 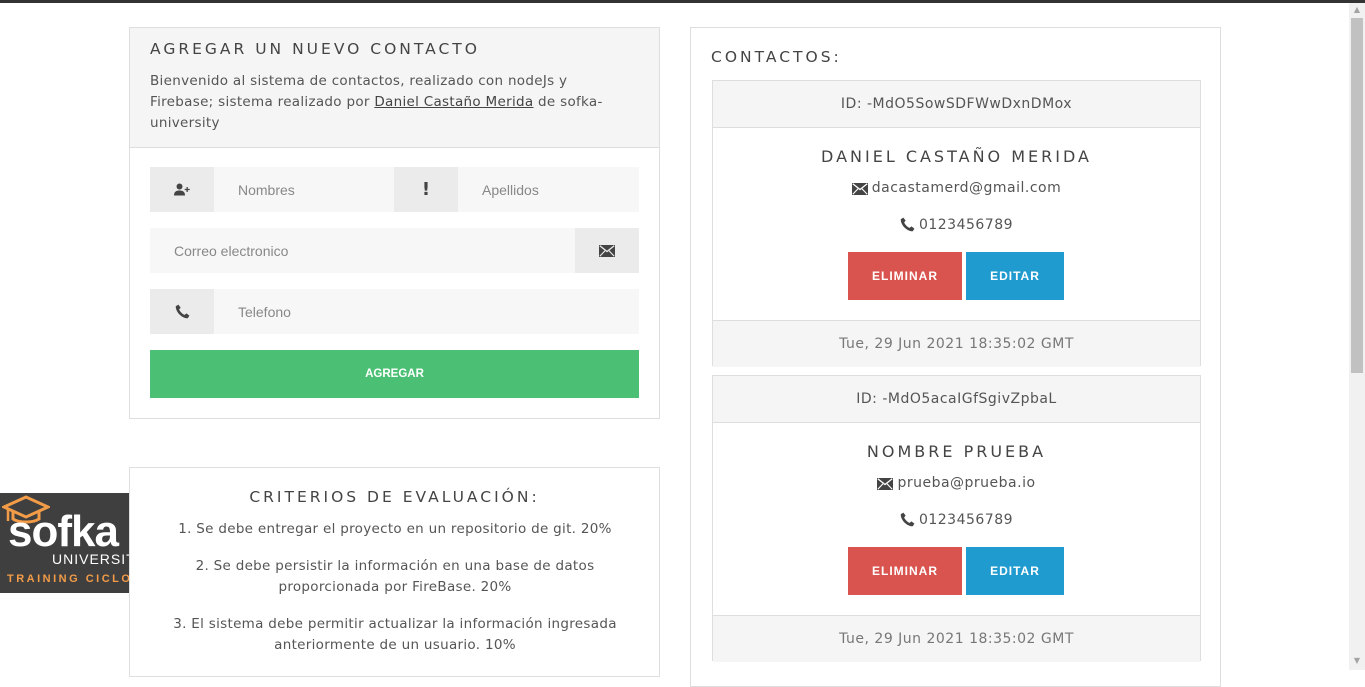 I want to click on contact-email: dacastamerd@gmail.com, so click(x=966, y=188).